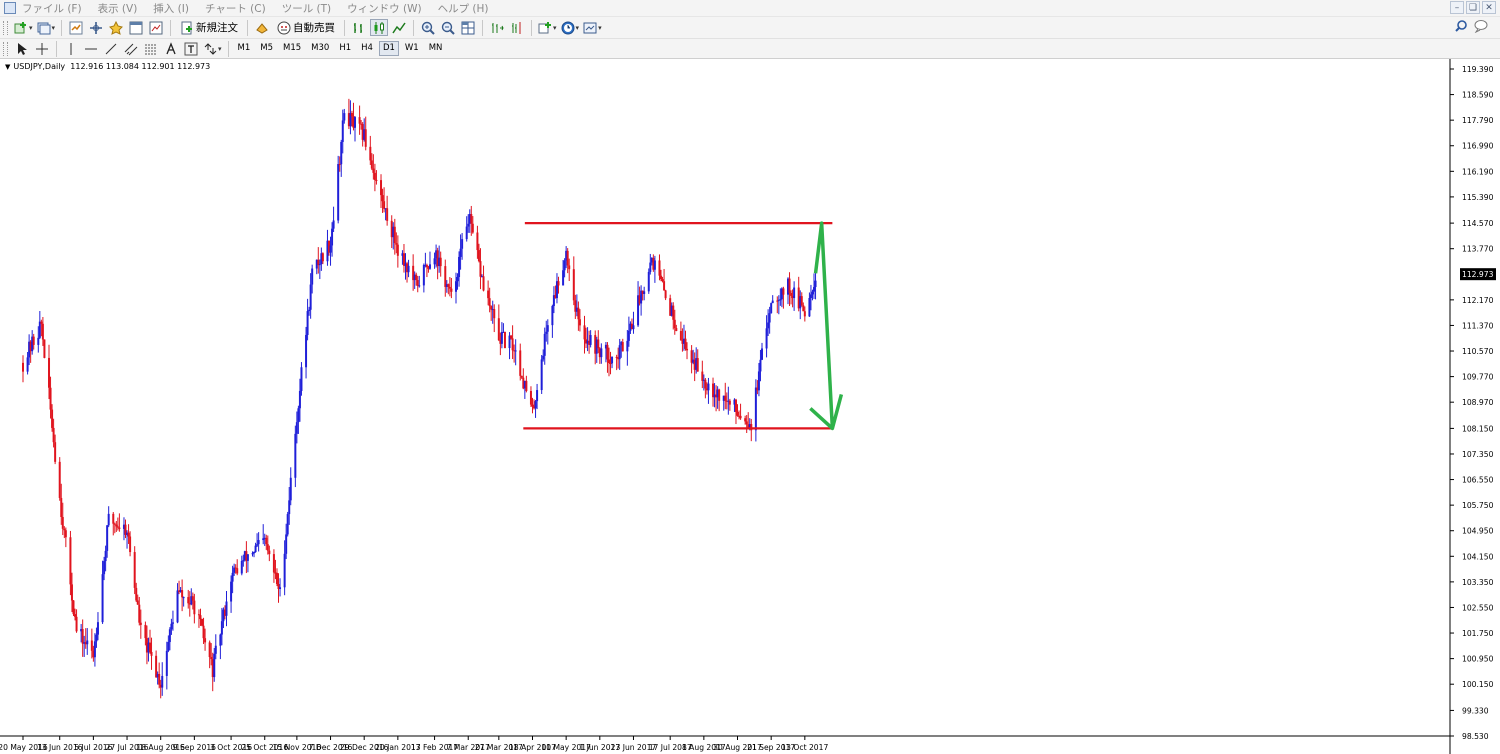  What do you see at coordinates (171, 8) in the screenshot?
I see `menu-insert: 挿入 (I)` at bounding box center [171, 8].